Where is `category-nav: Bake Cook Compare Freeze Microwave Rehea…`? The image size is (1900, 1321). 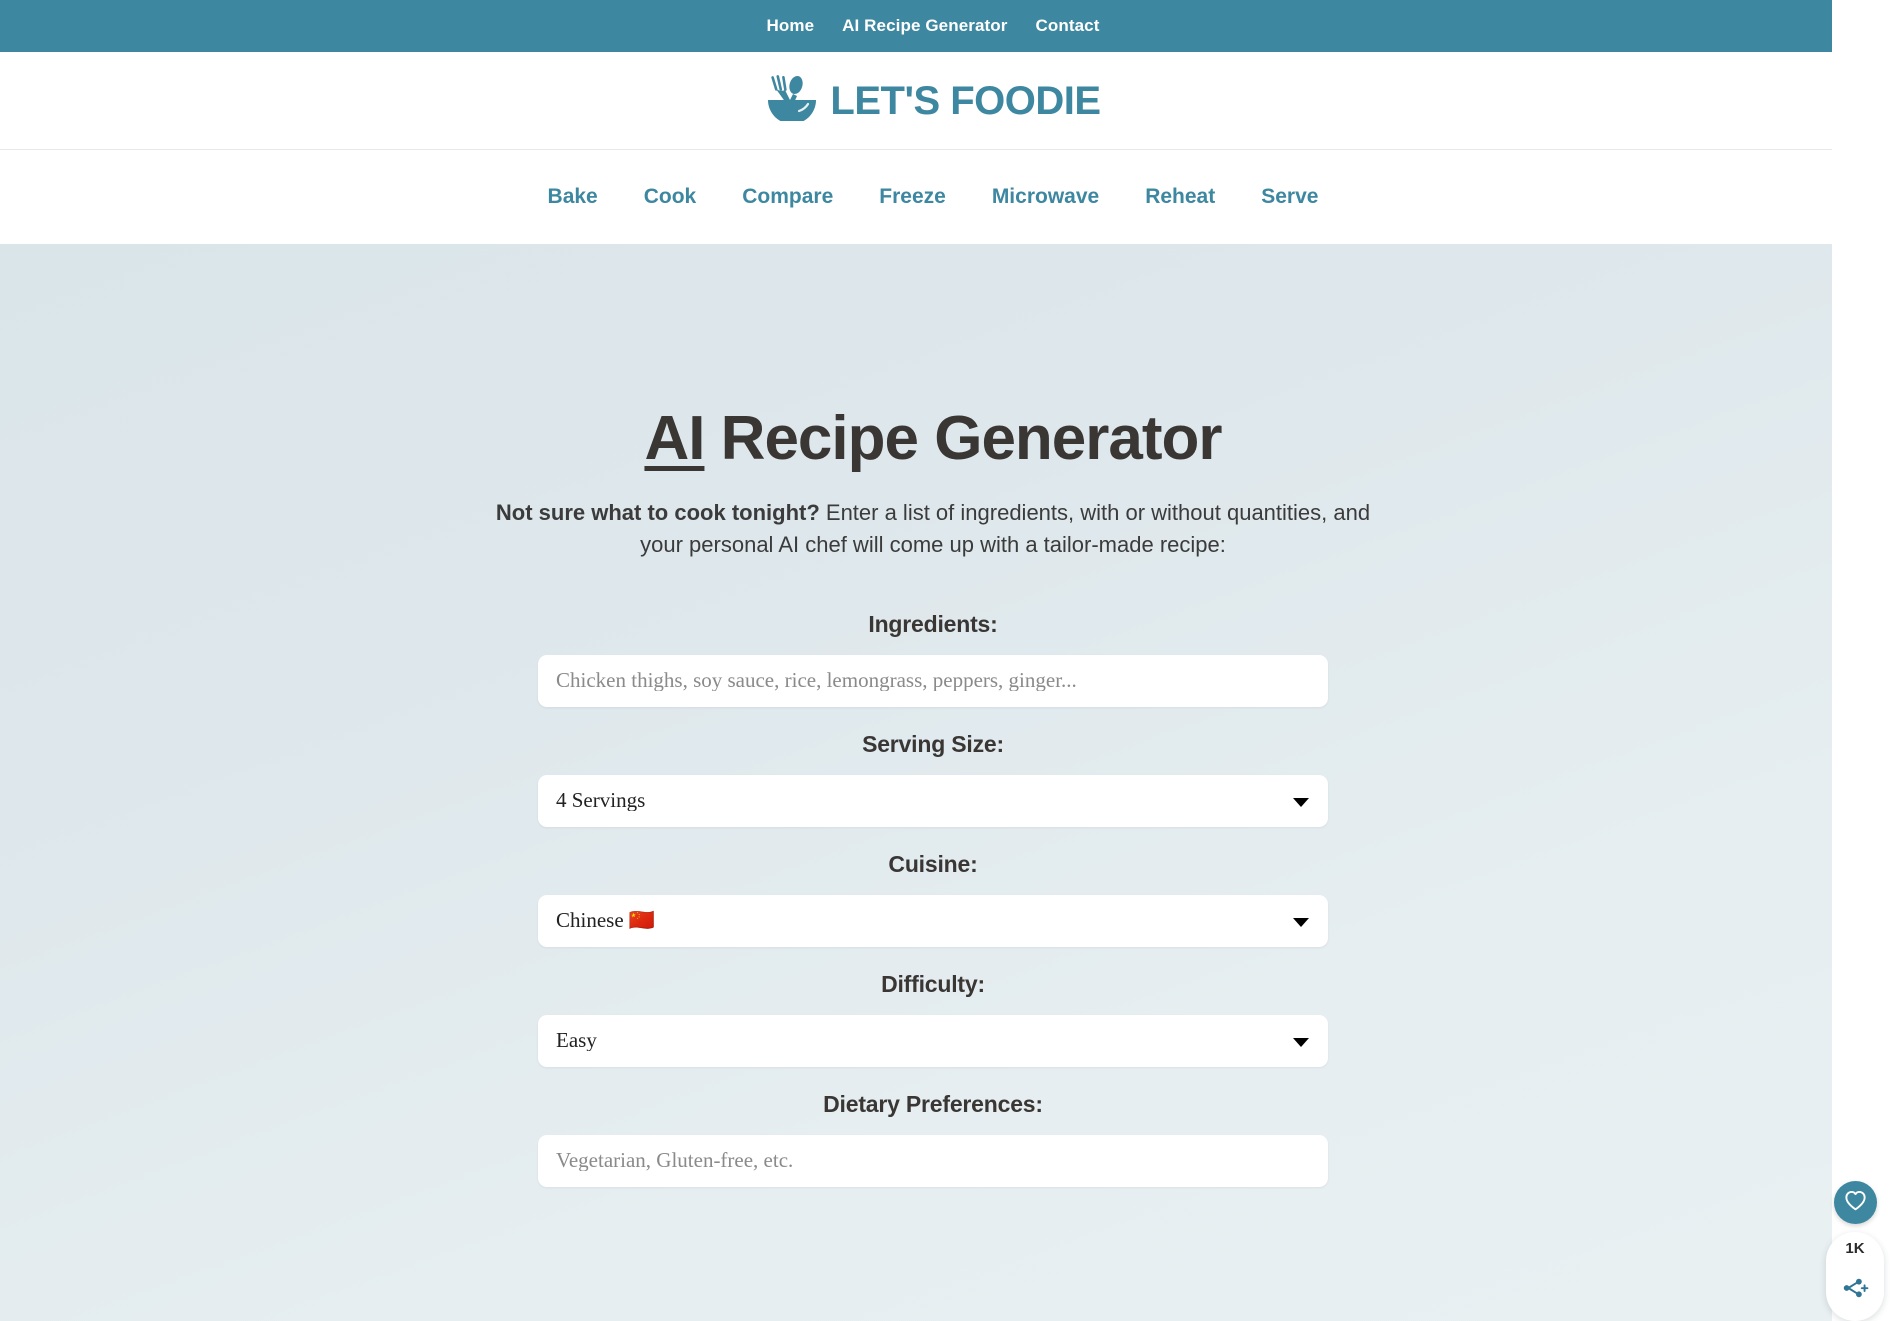 category-nav: Bake Cook Compare Freeze Microwave Rehea… is located at coordinates (933, 197).